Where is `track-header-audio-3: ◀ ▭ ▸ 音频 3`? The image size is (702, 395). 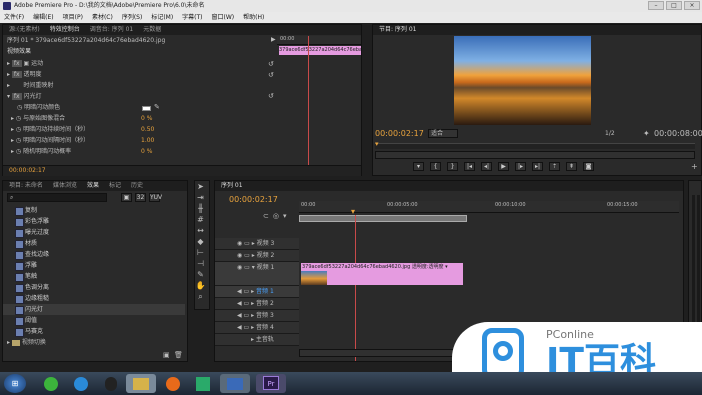 track-header-audio-3: ◀ ▭ ▸ 音频 3 is located at coordinates (257, 316).